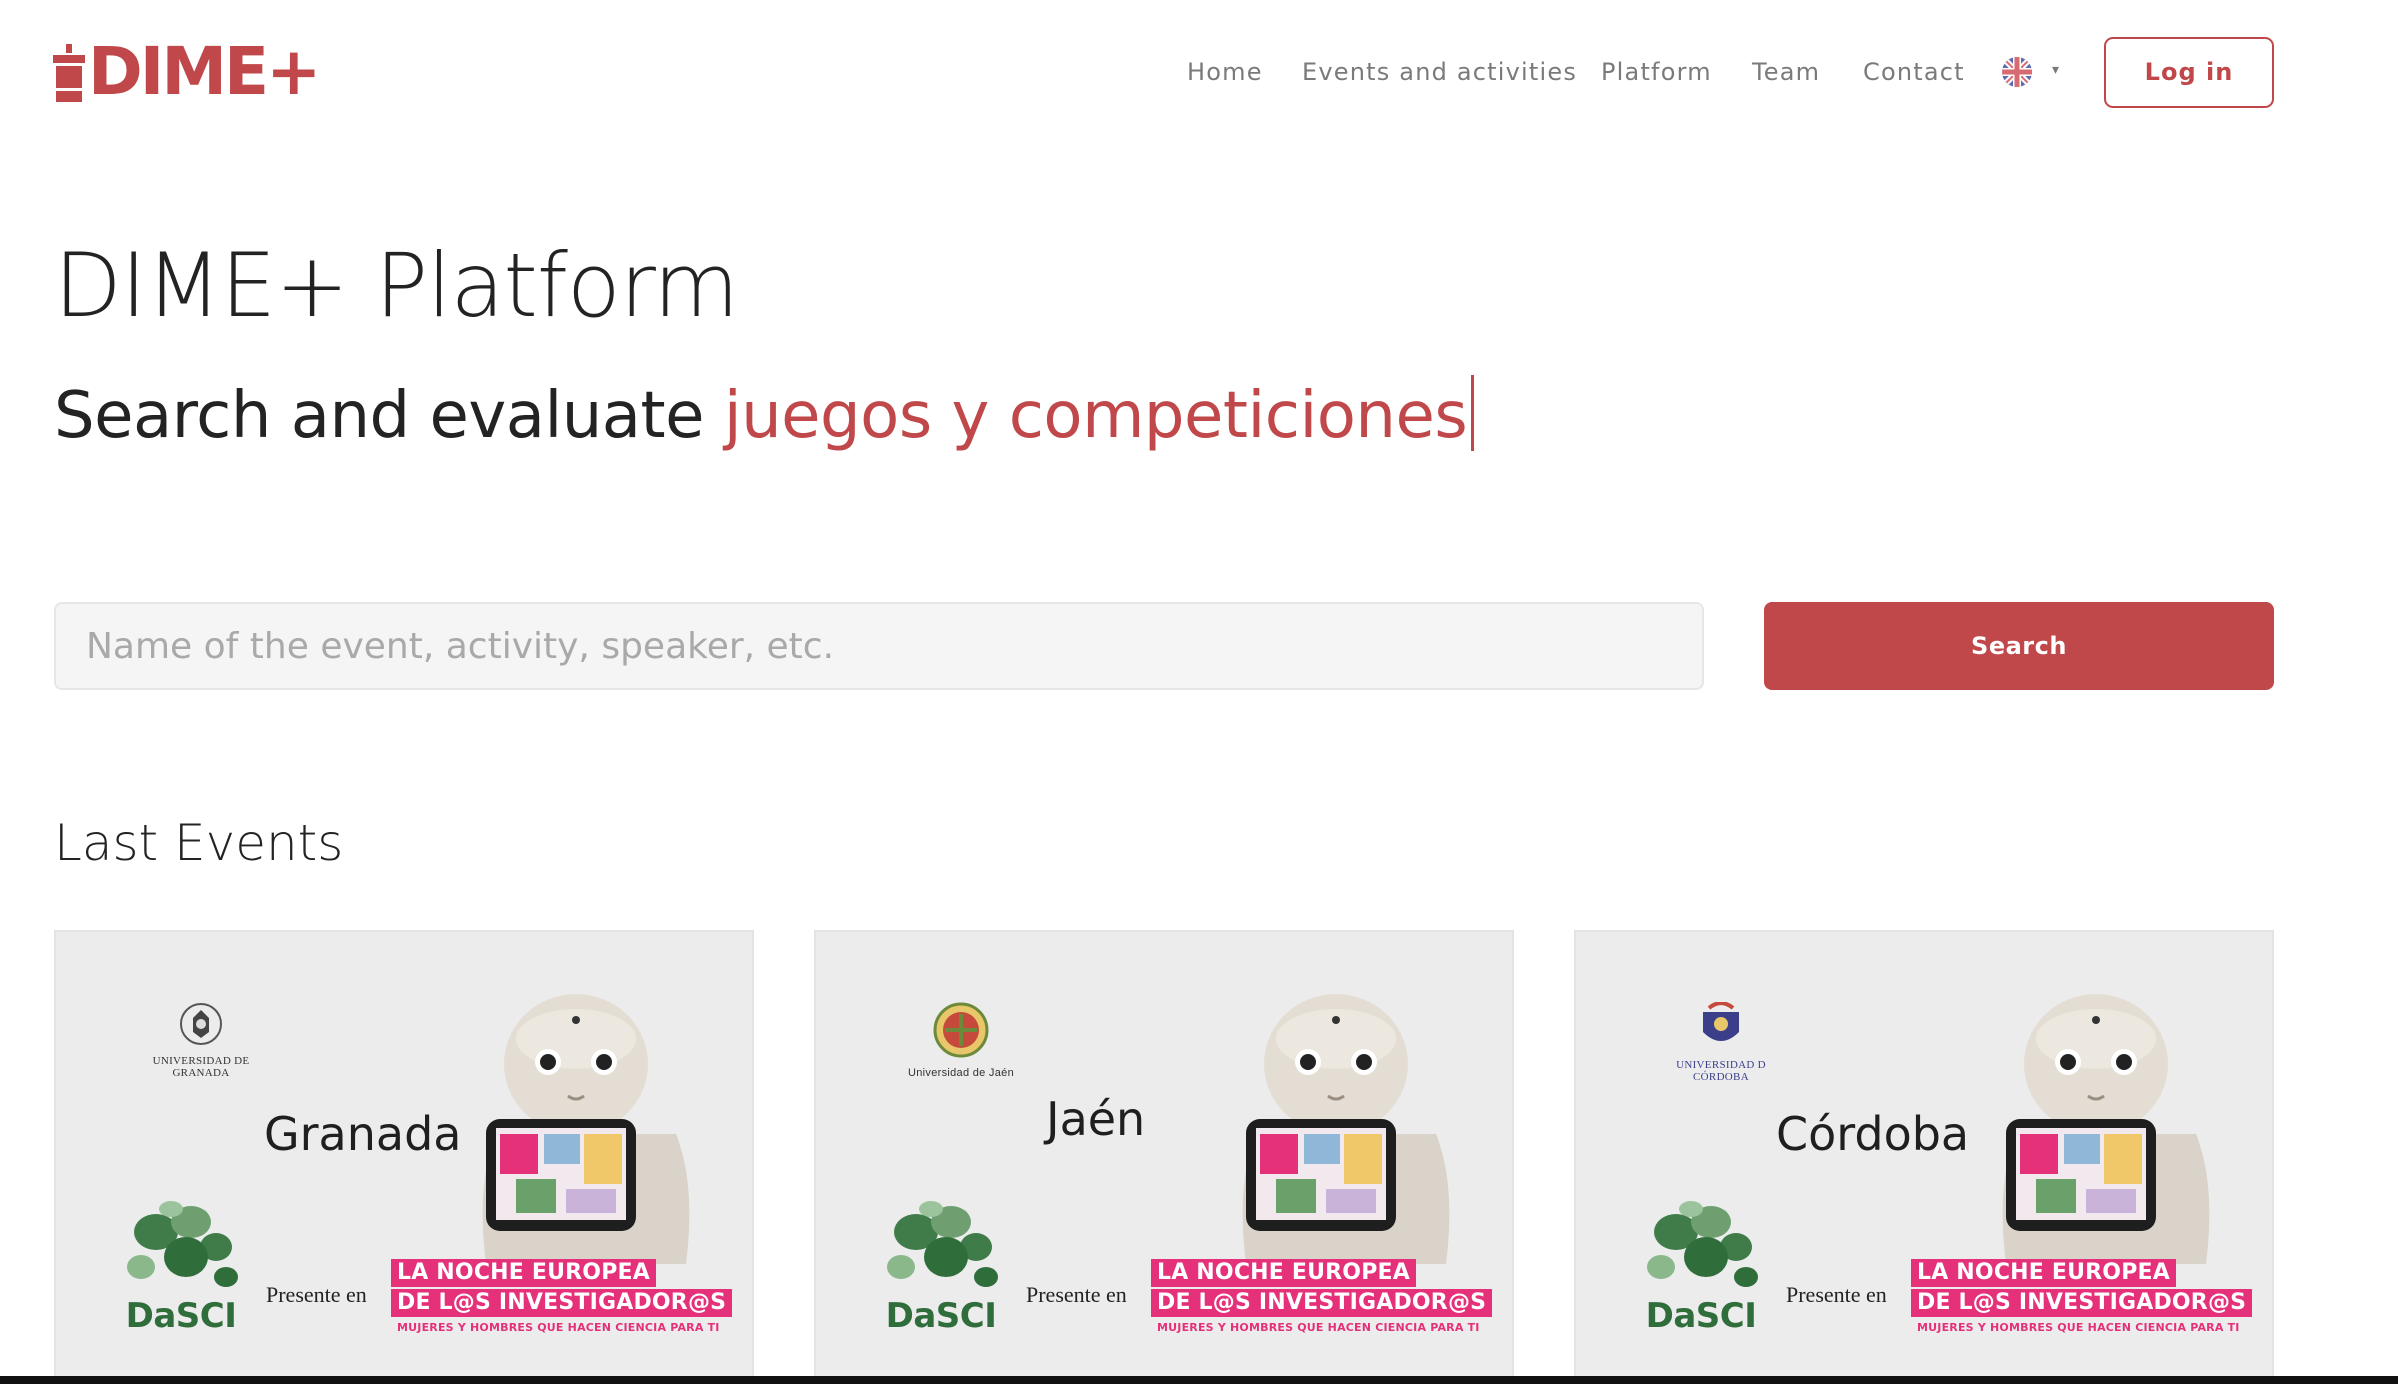 The height and width of the screenshot is (1384, 2398). Describe the element at coordinates (1721, 1071) in the screenshot. I see `university-name: UNIVERSIDAD D CÓRDOBA` at that location.